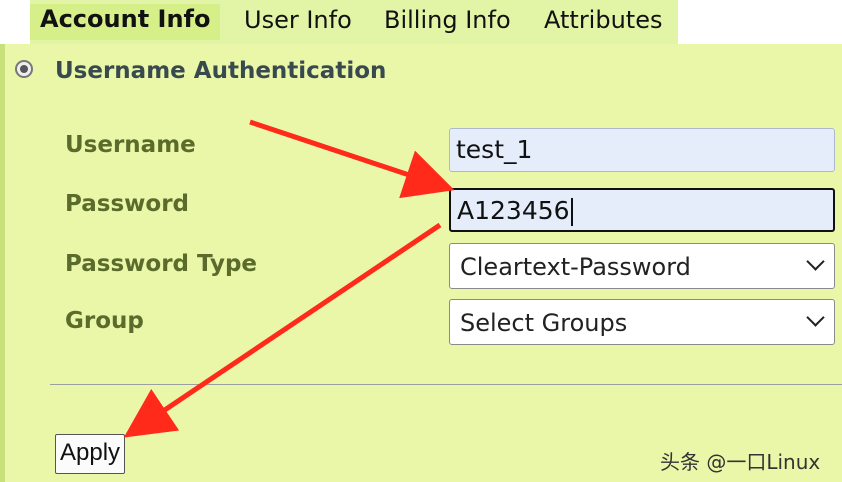 This screenshot has height=482, width=842. Describe the element at coordinates (642, 322) in the screenshot. I see `group-select: Select Groups` at that location.